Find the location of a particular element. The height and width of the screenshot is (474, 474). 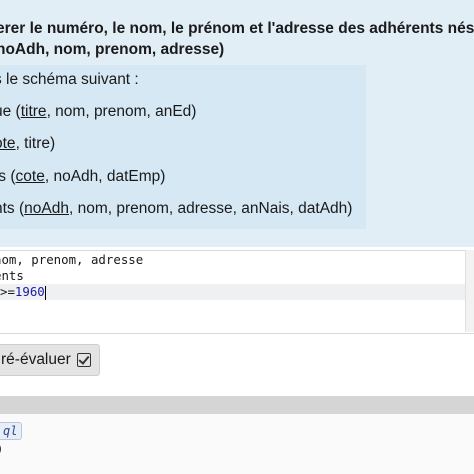

schema-primary-key: titre is located at coordinates (33, 111).